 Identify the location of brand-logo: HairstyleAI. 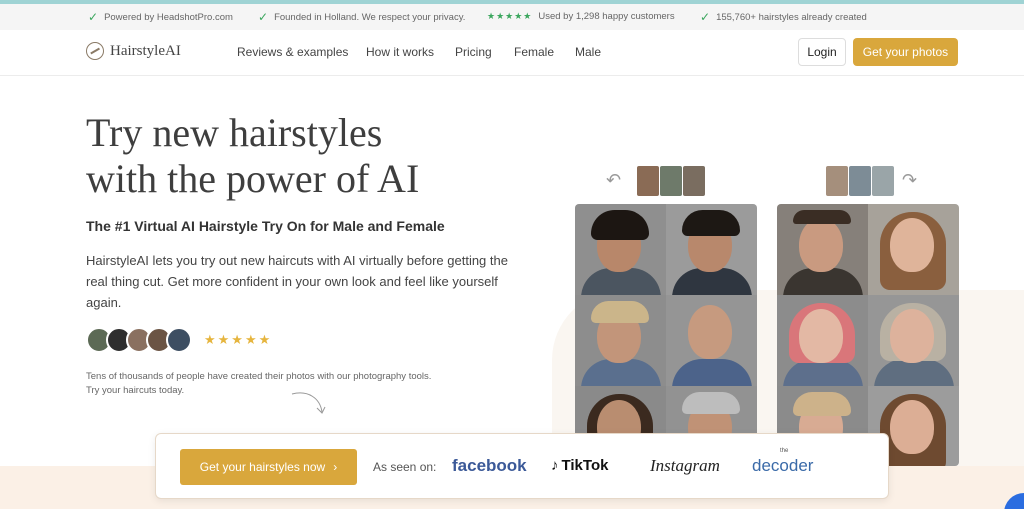
(133, 51).